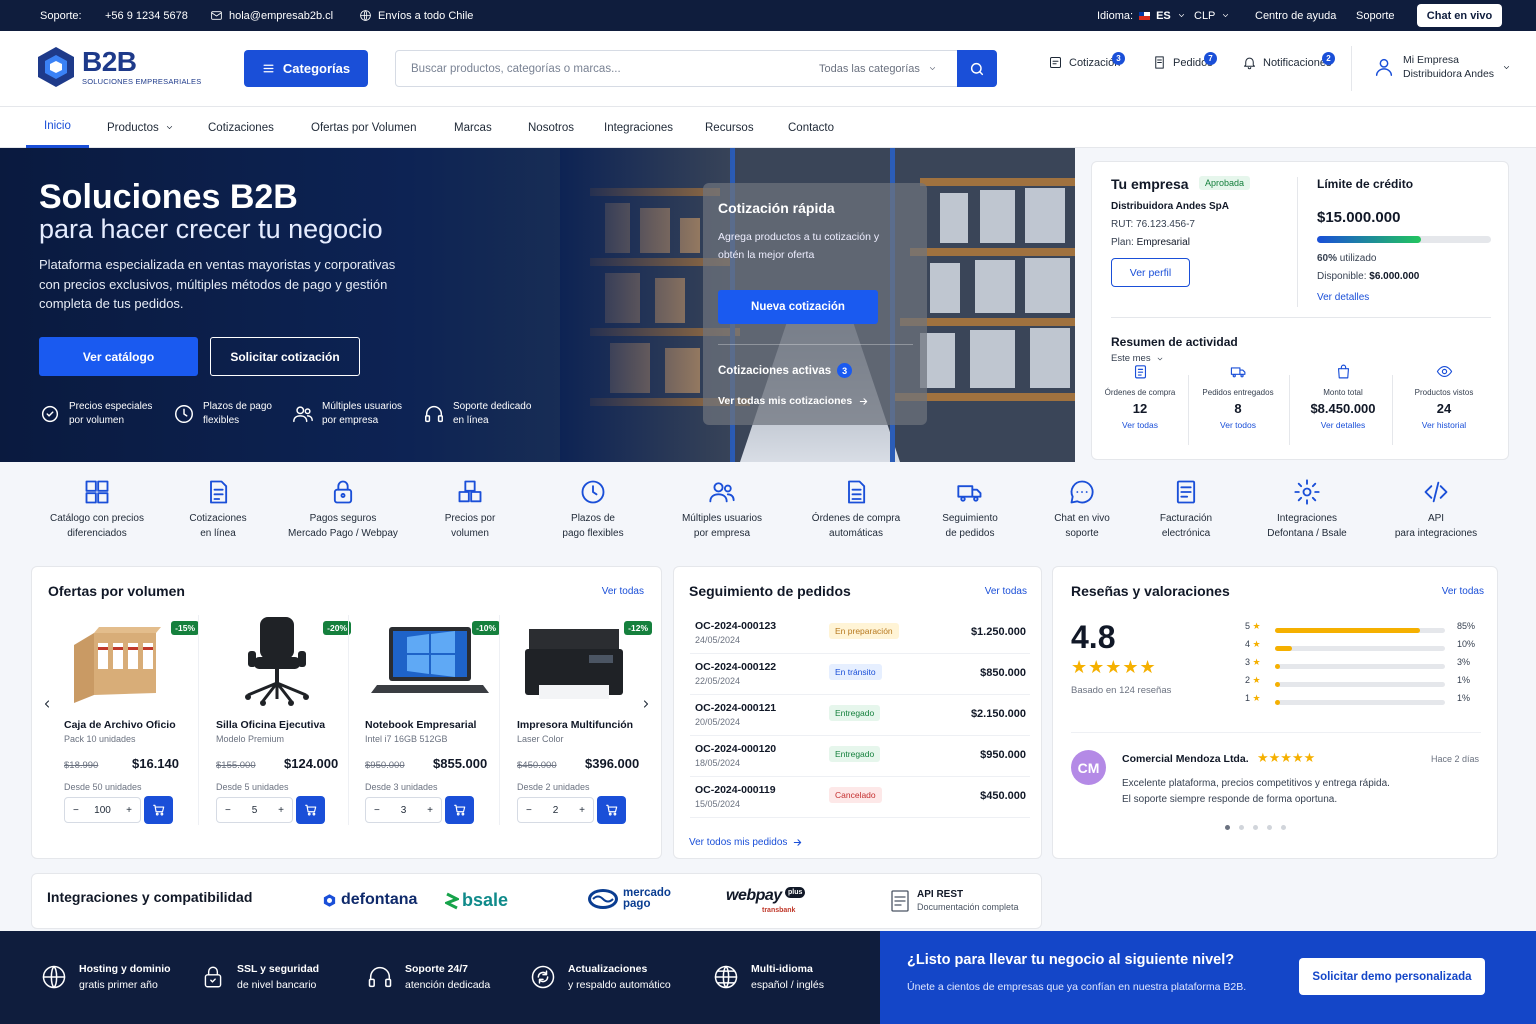  Describe the element at coordinates (118, 67) in the screenshot. I see `logo: B2B SOLUCIONES EMPRESARIALES` at that location.